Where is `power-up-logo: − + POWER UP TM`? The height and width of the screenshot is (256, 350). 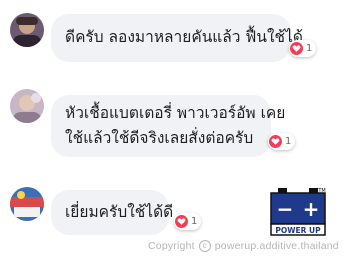 power-up-logo: − + POWER UP TM is located at coordinates (299, 212).